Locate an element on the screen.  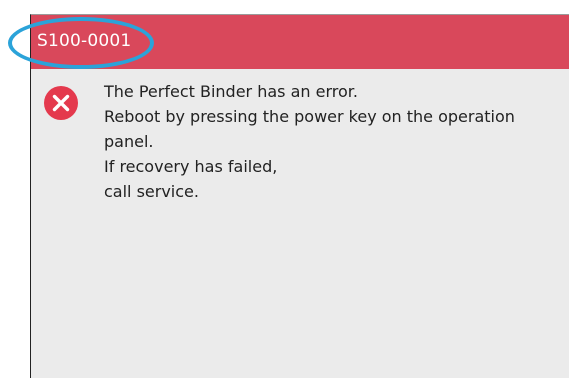
message-line: call service. is located at coordinates (151, 191).